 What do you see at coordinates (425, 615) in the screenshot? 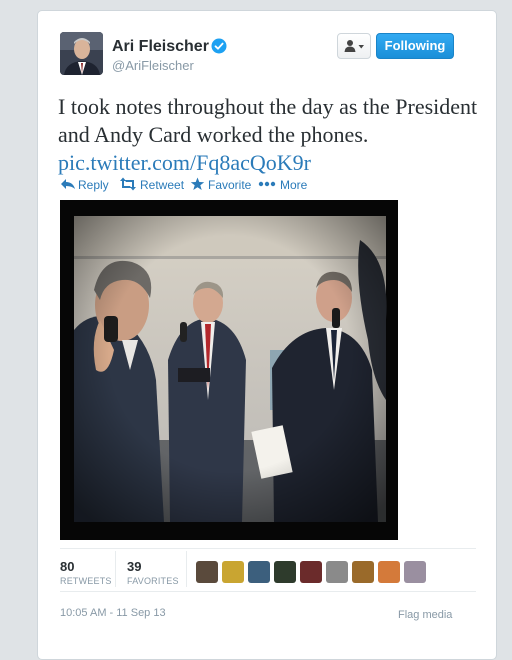
I see `flag-media-link: Flag media` at bounding box center [425, 615].